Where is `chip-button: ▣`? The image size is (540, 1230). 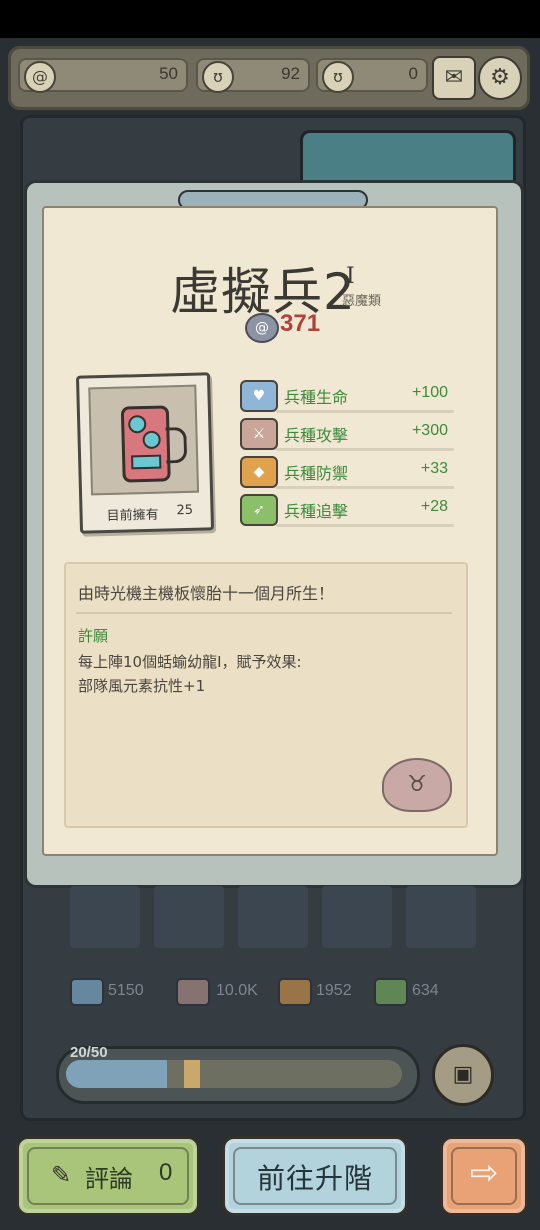 chip-button: ▣ is located at coordinates (463, 1075).